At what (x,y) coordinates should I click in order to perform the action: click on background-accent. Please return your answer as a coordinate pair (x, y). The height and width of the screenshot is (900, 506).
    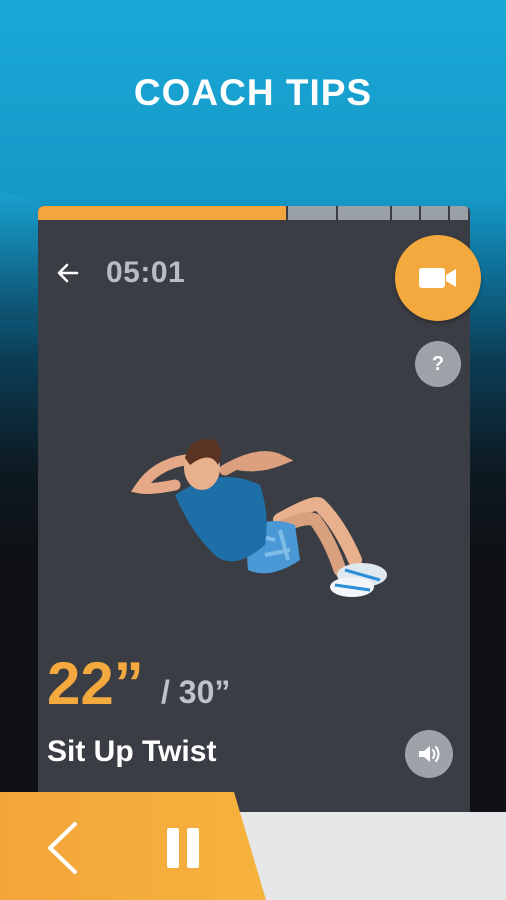
    Looking at the image, I should click on (20, 255).